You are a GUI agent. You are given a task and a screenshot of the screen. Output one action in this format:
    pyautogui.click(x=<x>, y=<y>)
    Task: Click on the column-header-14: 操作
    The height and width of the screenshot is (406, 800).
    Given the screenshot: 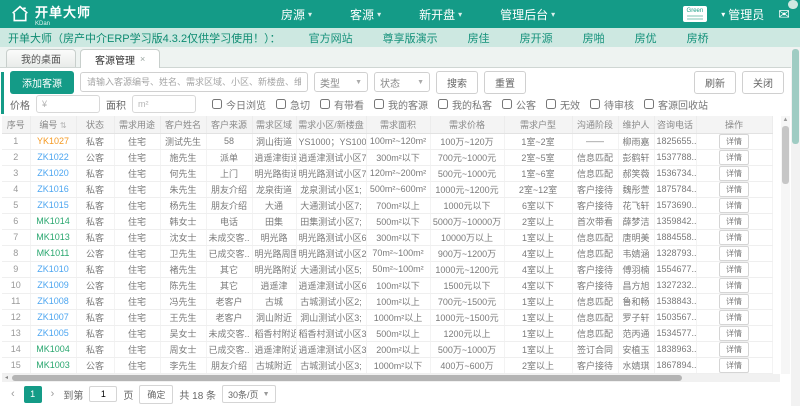 What is the action you would take?
    pyautogui.click(x=734, y=125)
    